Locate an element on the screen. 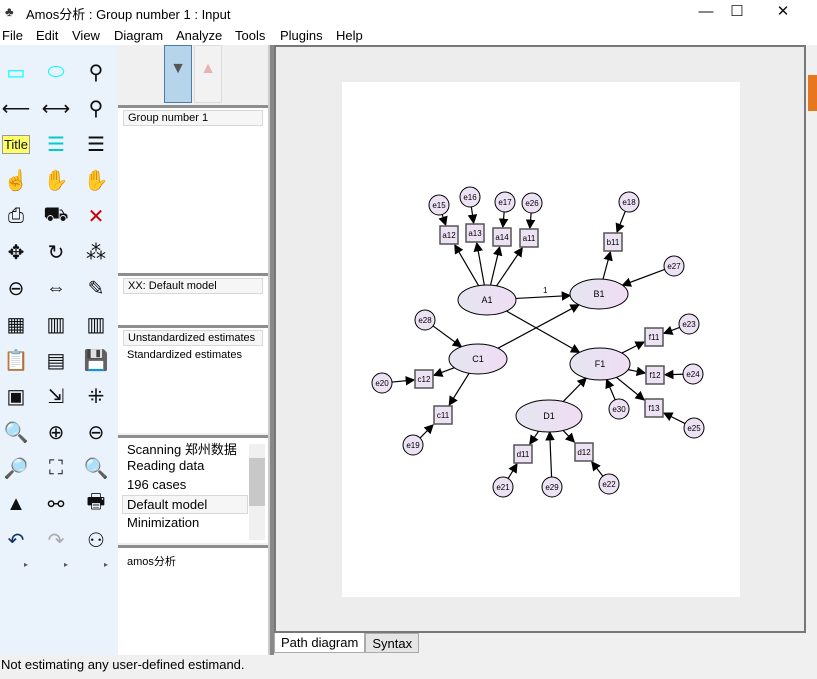 The height and width of the screenshot is (679, 817). path-D1-d11 is located at coordinates (534, 437).